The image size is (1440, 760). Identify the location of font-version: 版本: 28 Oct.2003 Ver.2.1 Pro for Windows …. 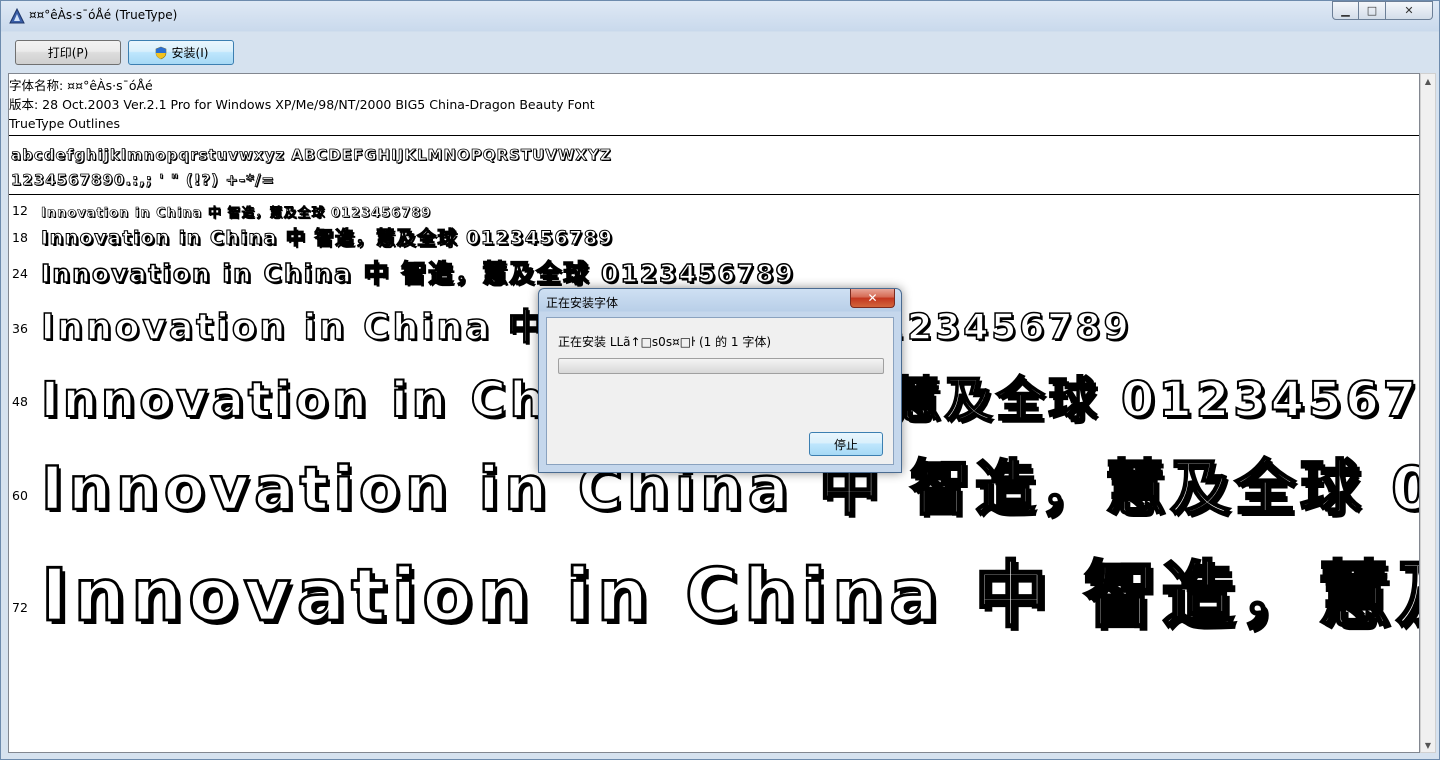
(302, 104).